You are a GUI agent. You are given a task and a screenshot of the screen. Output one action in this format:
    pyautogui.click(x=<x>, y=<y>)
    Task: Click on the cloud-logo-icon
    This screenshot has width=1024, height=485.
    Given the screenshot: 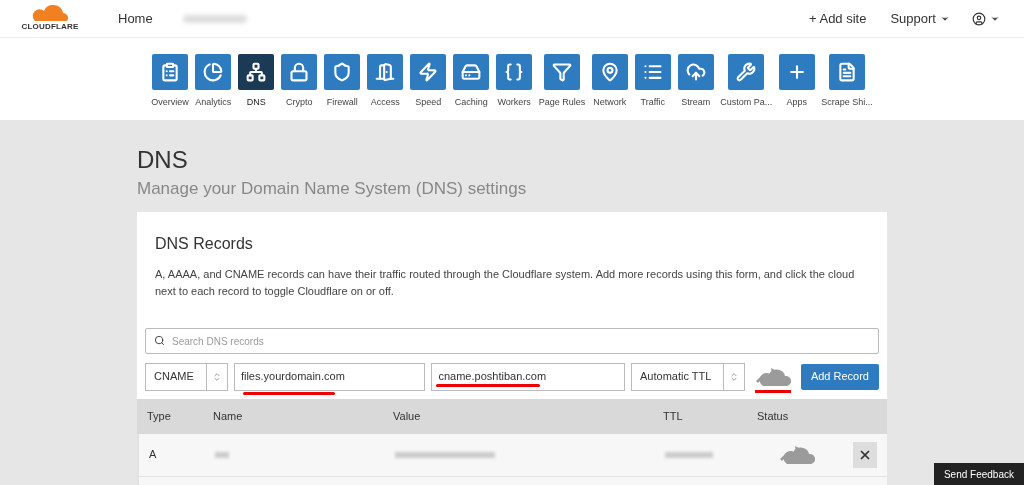 What is the action you would take?
    pyautogui.click(x=50, y=12)
    